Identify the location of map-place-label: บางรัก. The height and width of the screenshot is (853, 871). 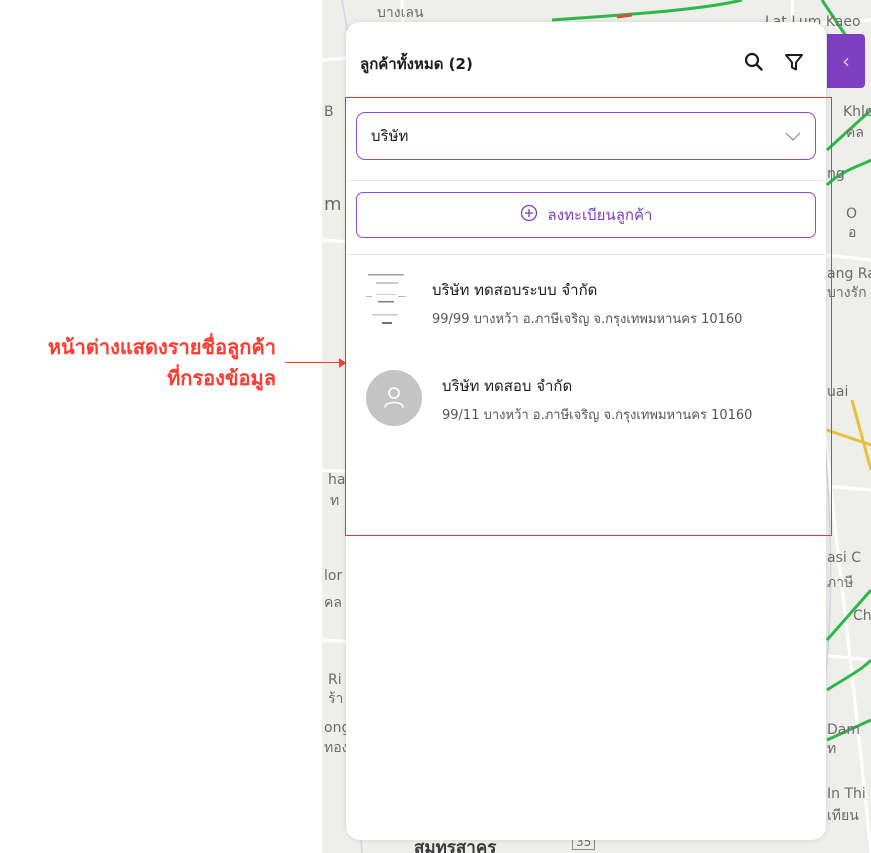
(847, 293).